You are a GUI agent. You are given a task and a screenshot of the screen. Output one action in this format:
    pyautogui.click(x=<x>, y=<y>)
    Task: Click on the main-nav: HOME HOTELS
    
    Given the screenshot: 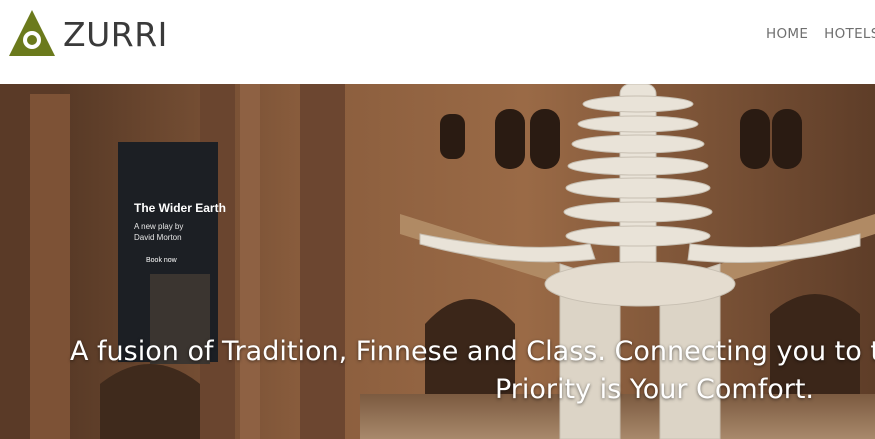 What is the action you would take?
    pyautogui.click(x=820, y=34)
    